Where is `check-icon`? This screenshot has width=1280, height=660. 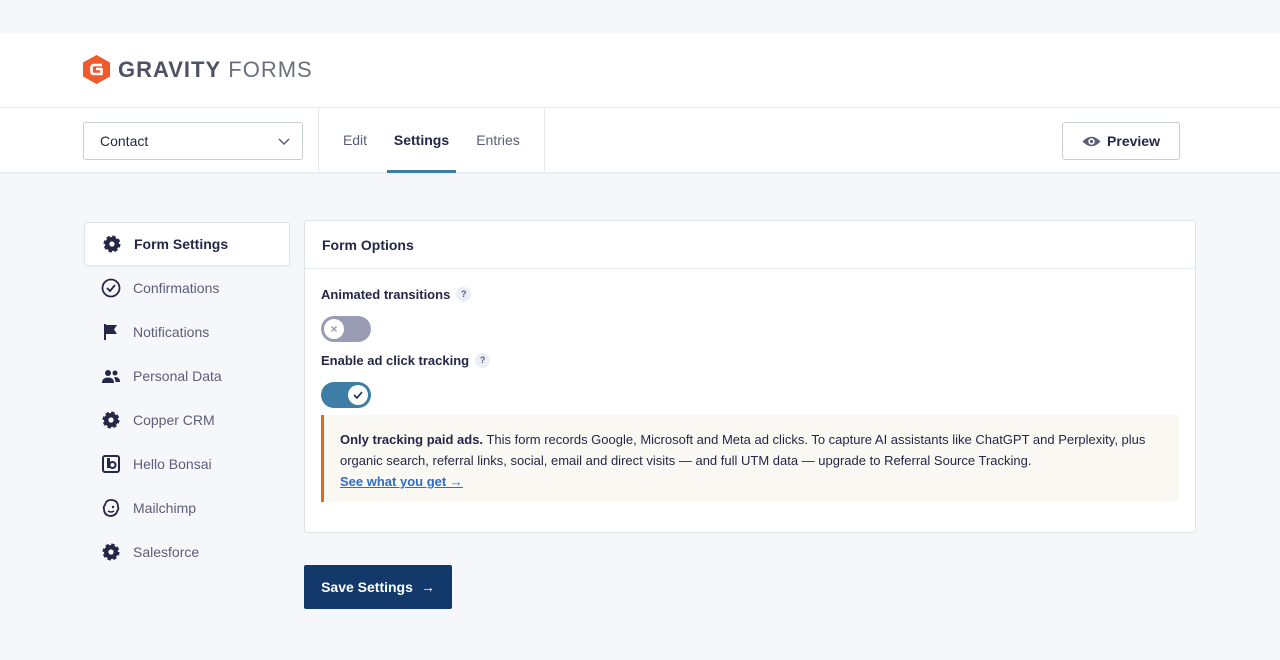 check-icon is located at coordinates (358, 395).